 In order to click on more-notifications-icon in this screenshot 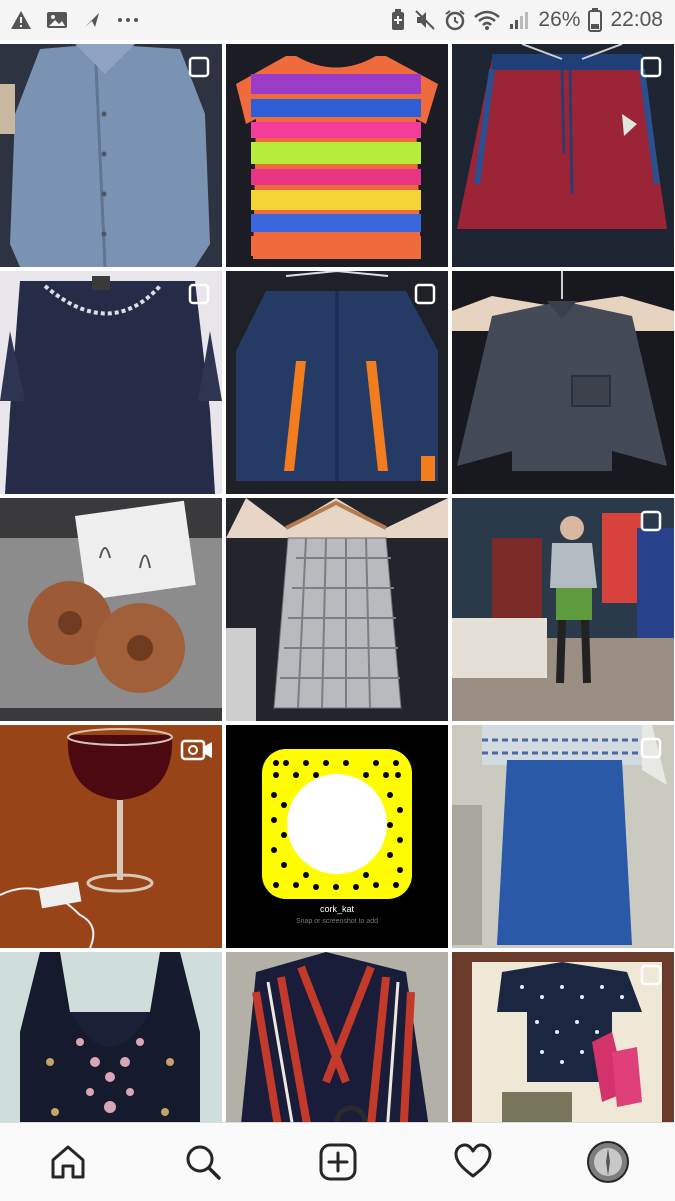, I will do `click(128, 20)`.